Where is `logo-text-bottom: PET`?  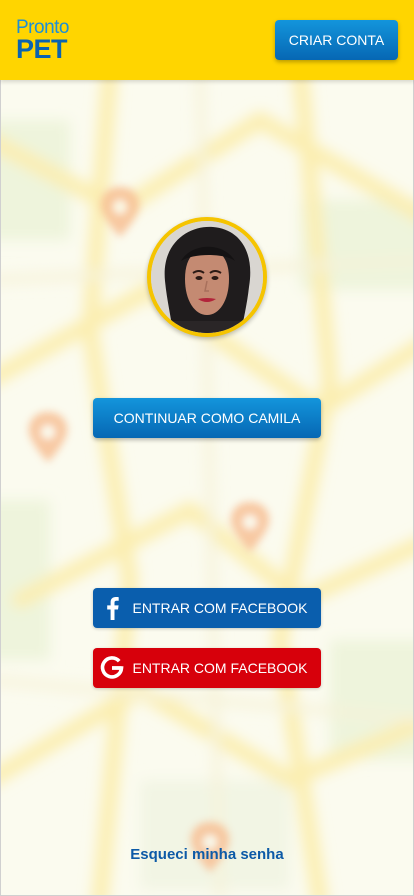
logo-text-bottom: PET is located at coordinates (42, 49).